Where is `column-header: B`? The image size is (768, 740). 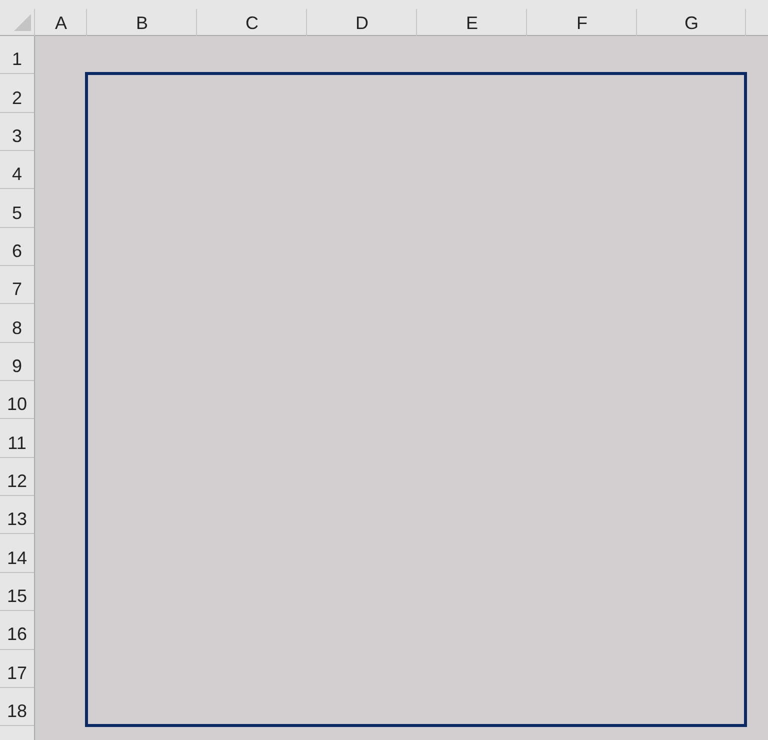
column-header: B is located at coordinates (142, 18).